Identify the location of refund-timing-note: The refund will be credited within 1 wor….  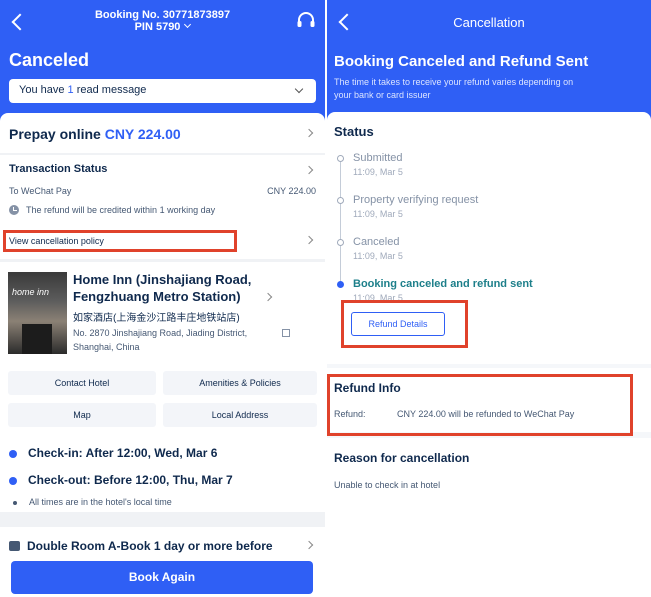
(121, 210).